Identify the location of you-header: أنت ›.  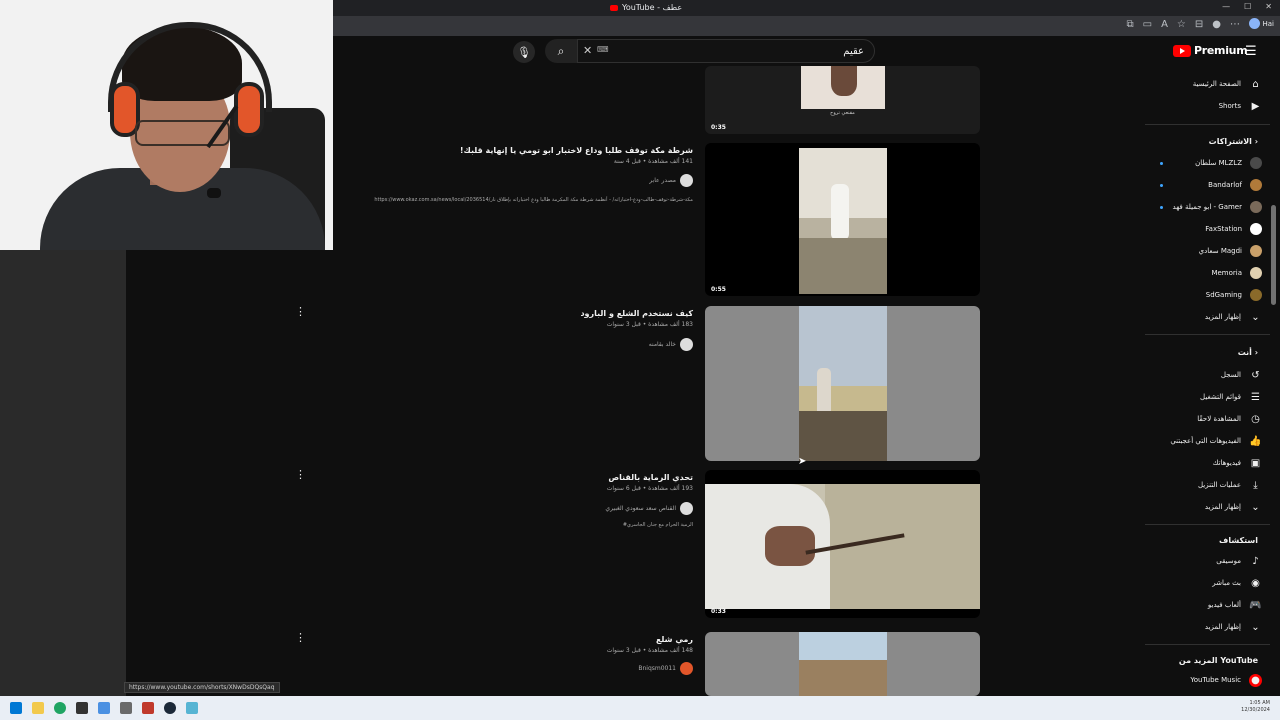
(1248, 352).